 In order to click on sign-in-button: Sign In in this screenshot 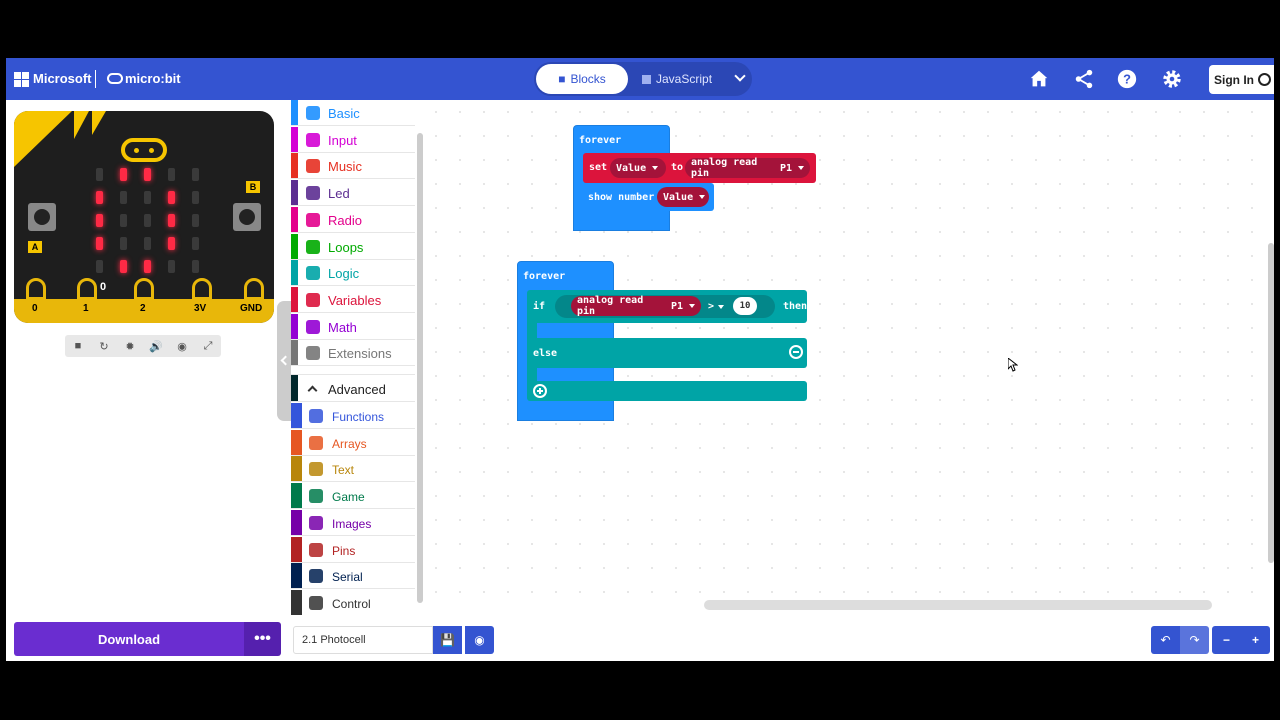, I will do `click(1241, 79)`.